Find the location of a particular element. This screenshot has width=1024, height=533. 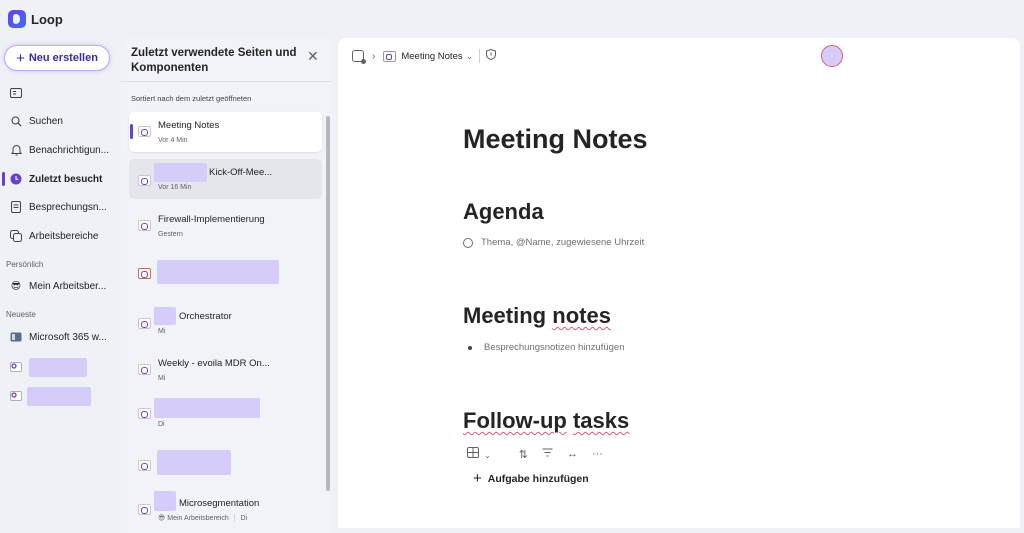

add-task-button: + Aufgabe hinzufügen is located at coordinates (531, 478).